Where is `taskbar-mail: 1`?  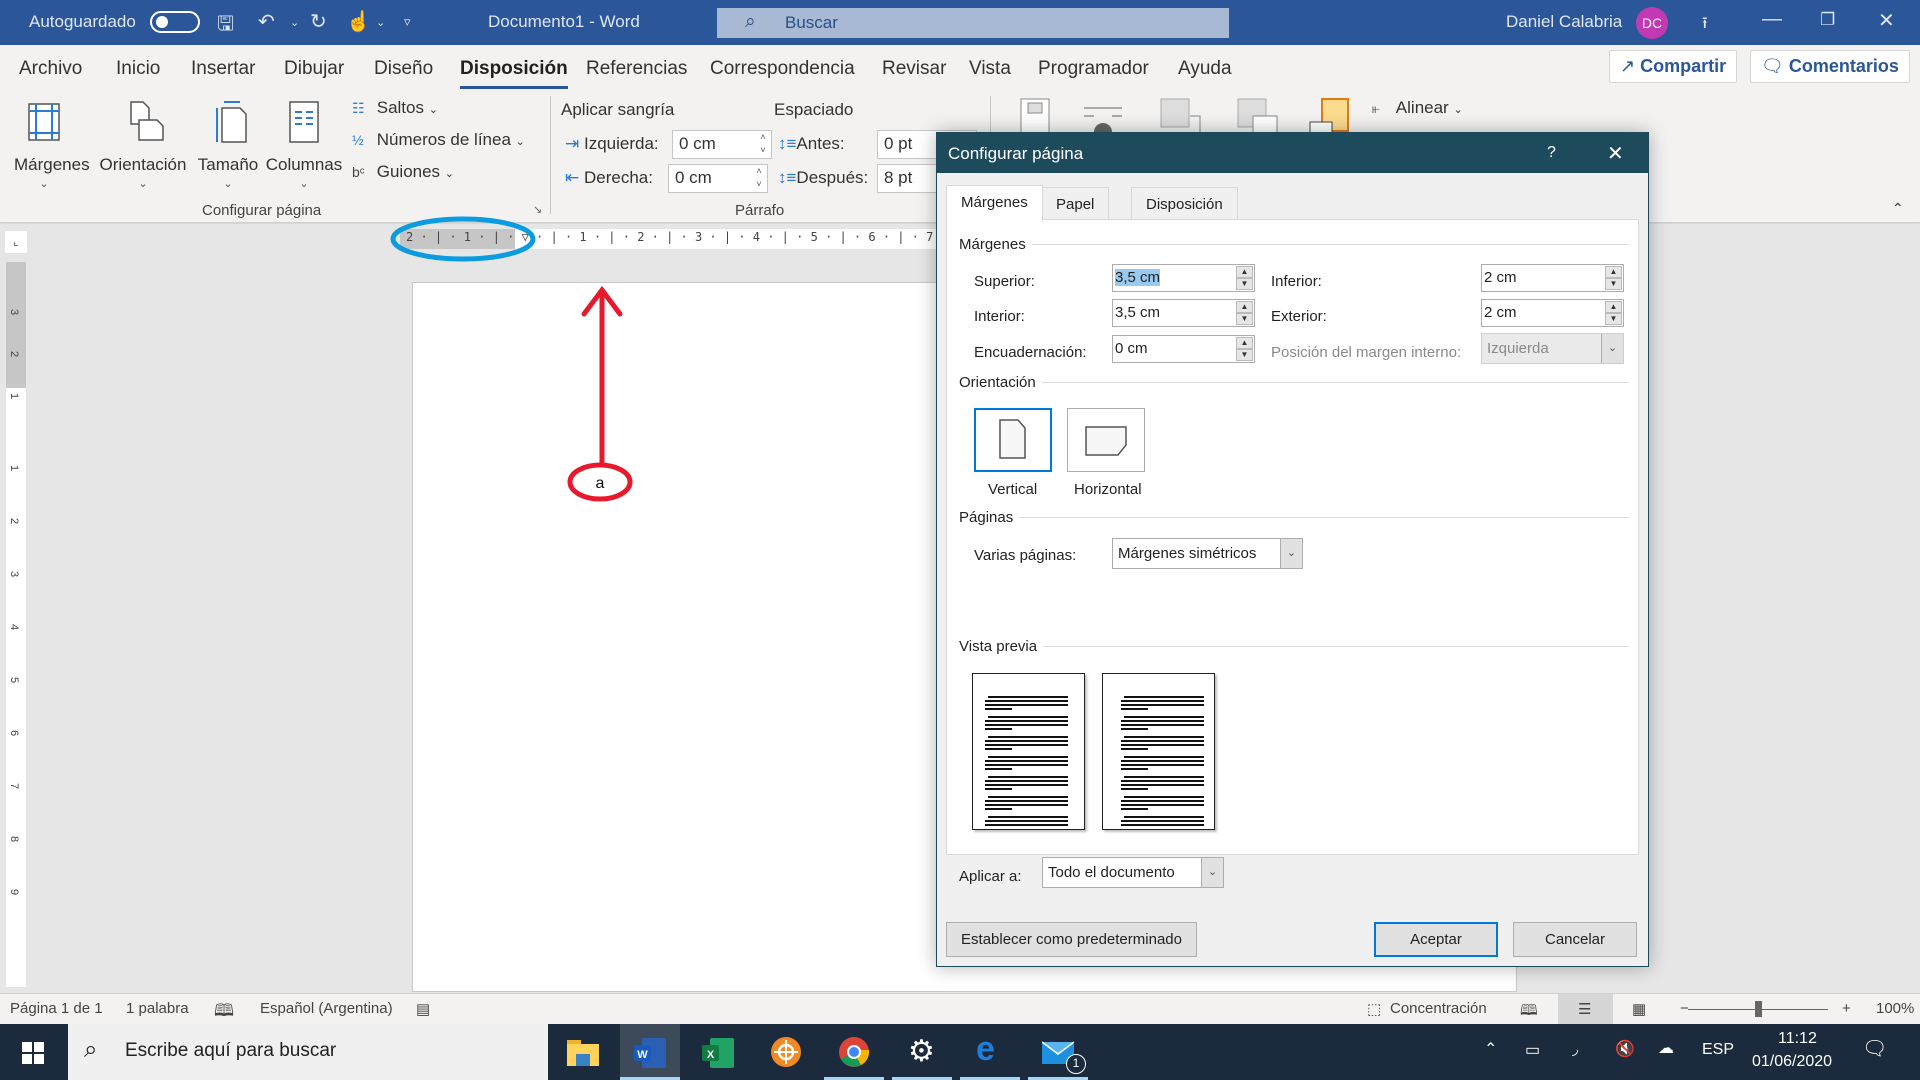
taskbar-mail: 1 is located at coordinates (1058, 1052).